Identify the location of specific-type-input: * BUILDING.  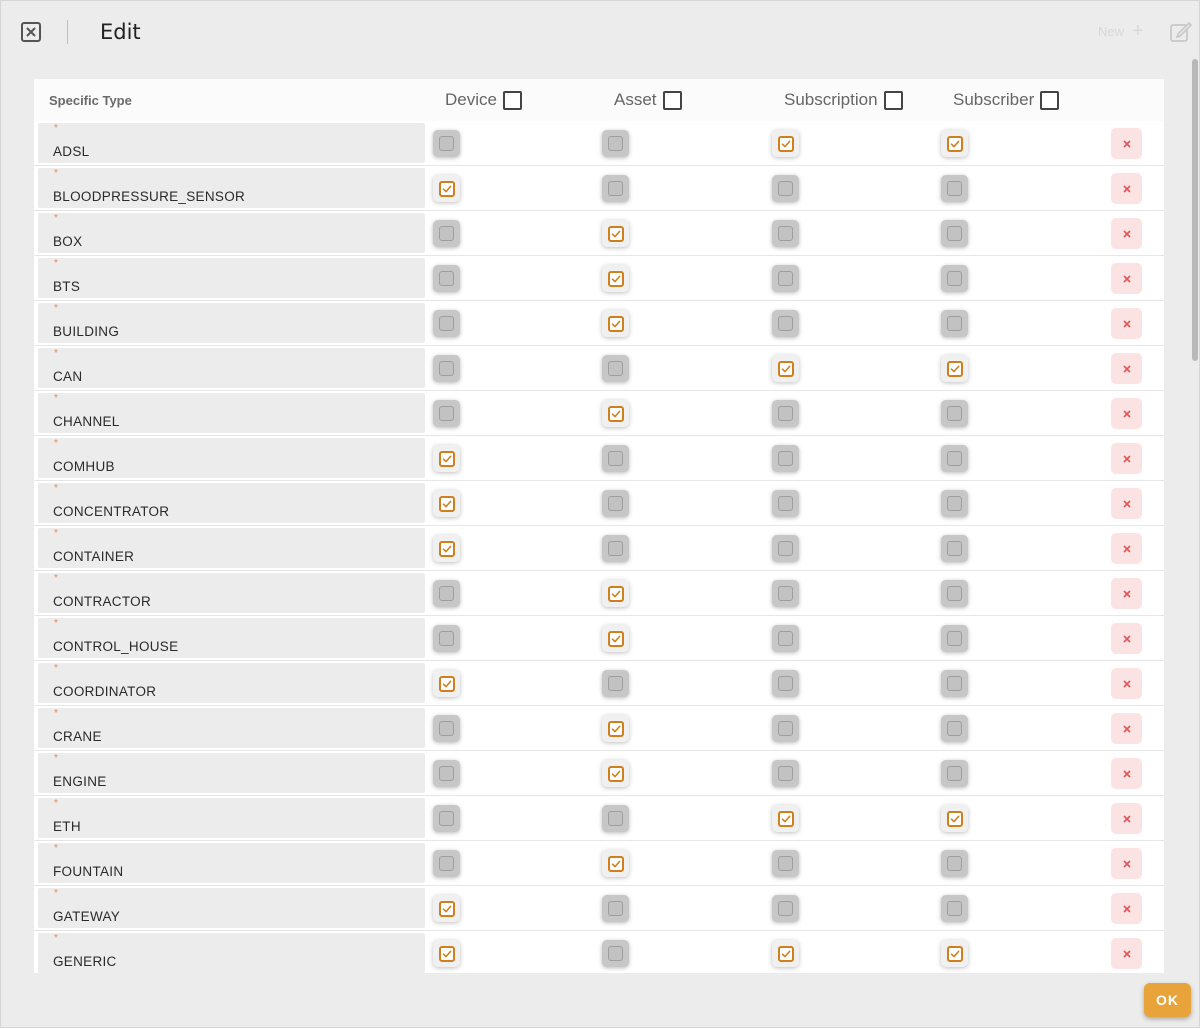
(231, 323).